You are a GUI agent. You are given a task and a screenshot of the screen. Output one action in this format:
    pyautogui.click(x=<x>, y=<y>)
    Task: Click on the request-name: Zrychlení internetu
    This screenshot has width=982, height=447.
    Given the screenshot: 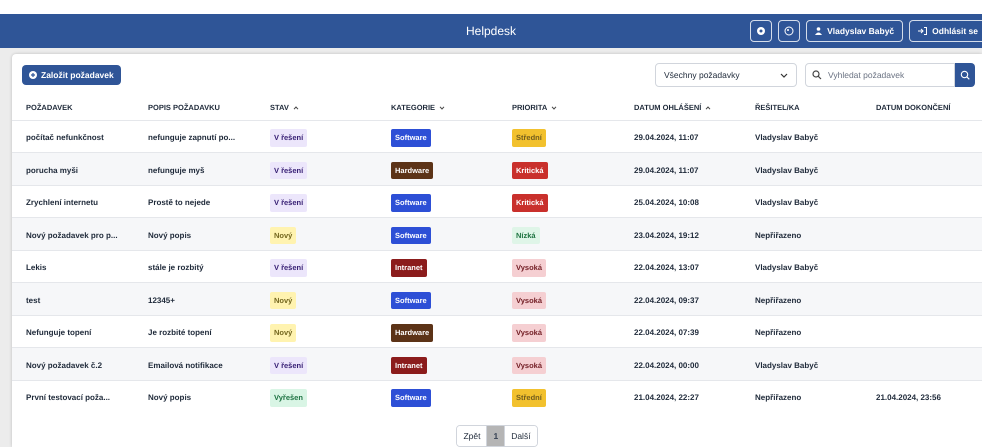 What is the action you would take?
    pyautogui.click(x=62, y=203)
    